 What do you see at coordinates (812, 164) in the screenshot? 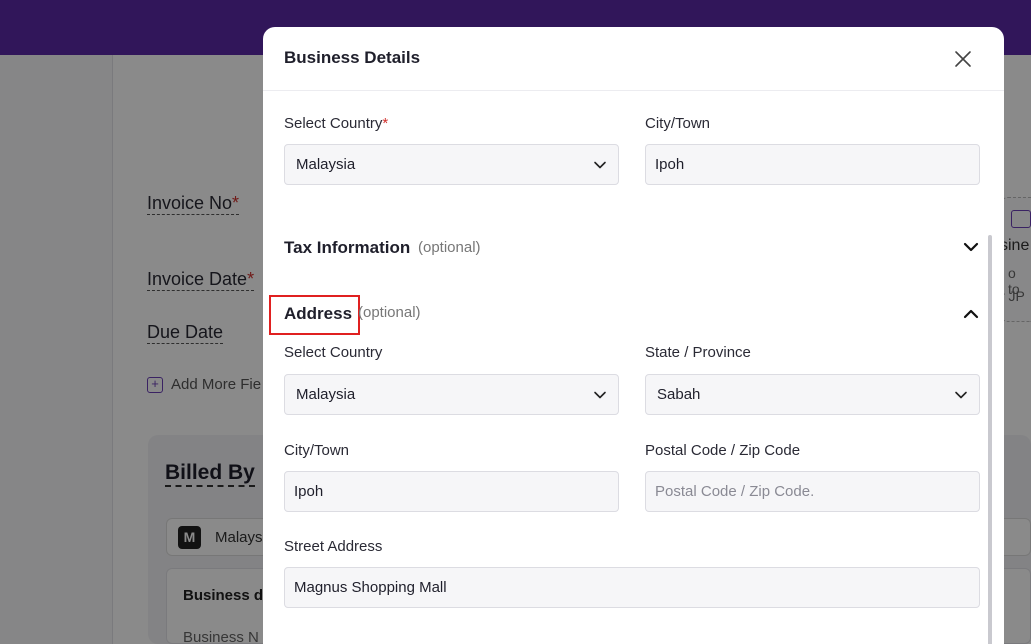
I see `city-input: Ipoh` at bounding box center [812, 164].